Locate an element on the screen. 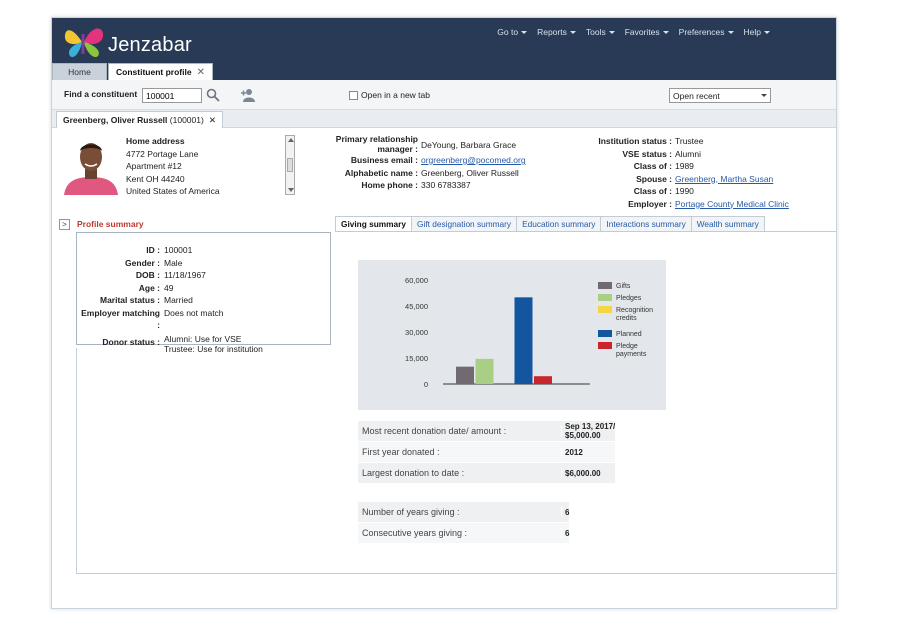  rel-manager-value: DeYoung, Barbara Grace is located at coordinates (469, 145).